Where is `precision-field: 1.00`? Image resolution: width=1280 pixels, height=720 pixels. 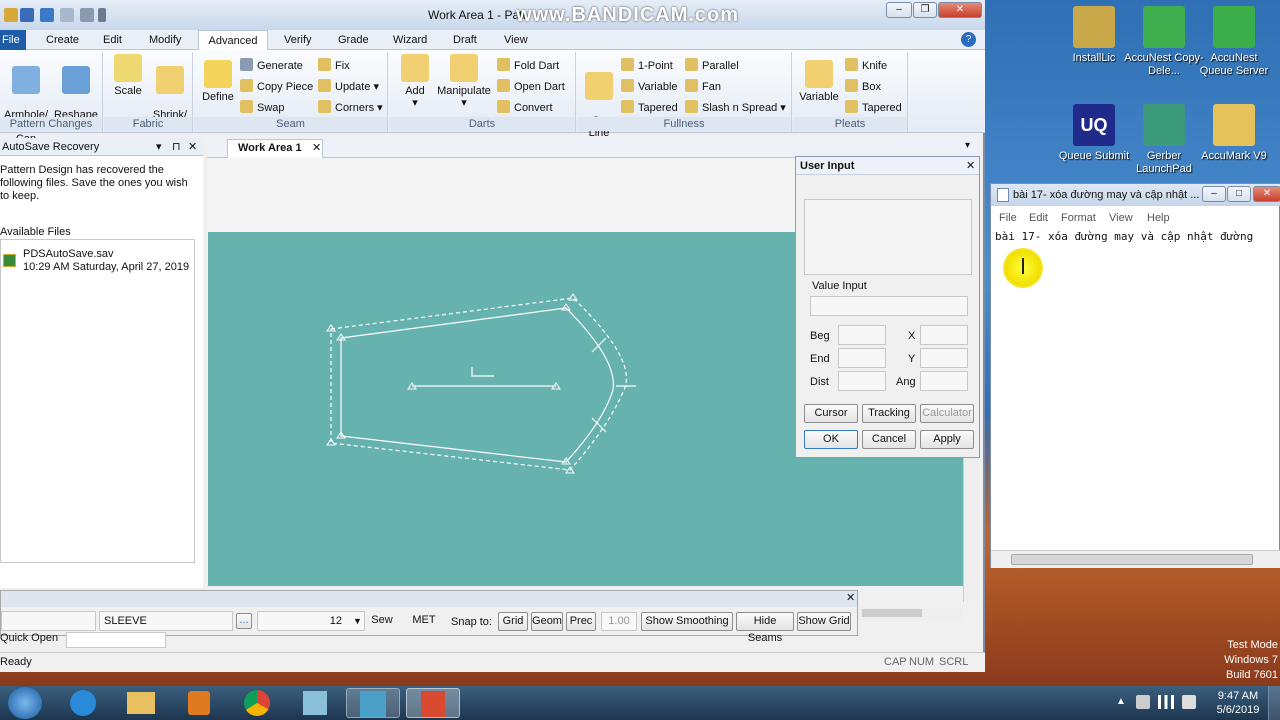
precision-field: 1.00 is located at coordinates (619, 621).